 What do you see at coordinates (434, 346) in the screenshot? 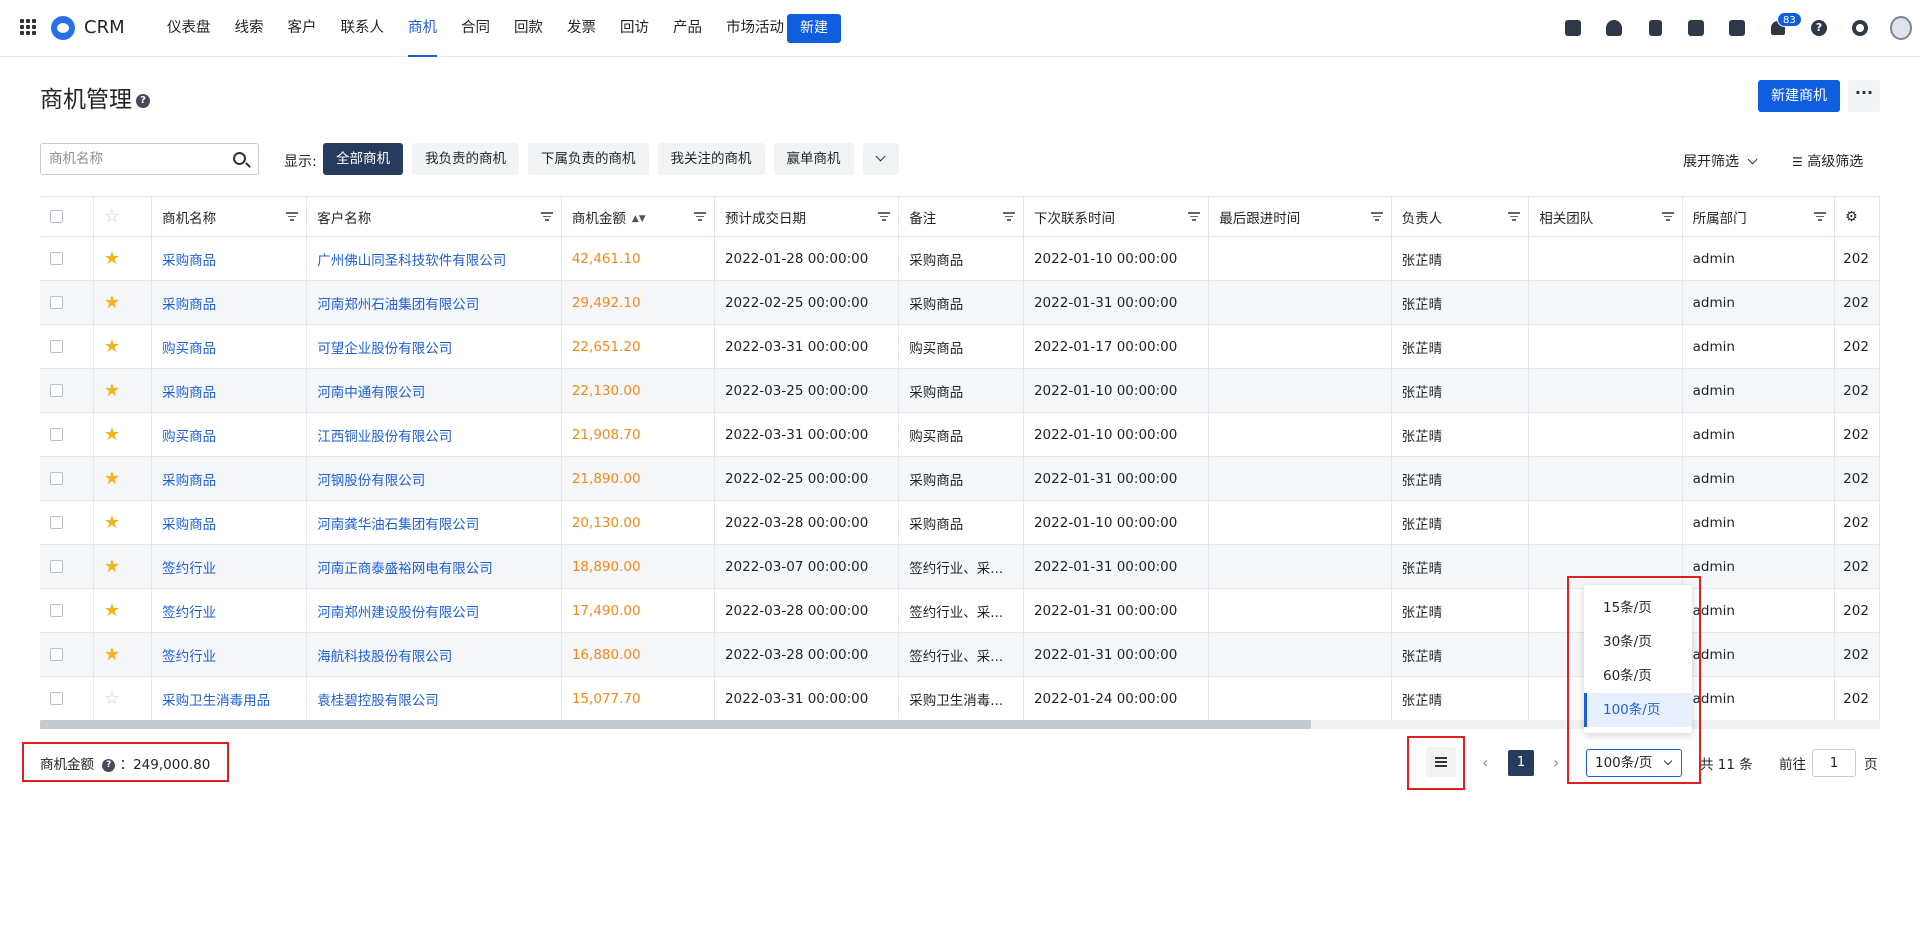
I see `customer-cell: 可望企业股份有限公司` at bounding box center [434, 346].